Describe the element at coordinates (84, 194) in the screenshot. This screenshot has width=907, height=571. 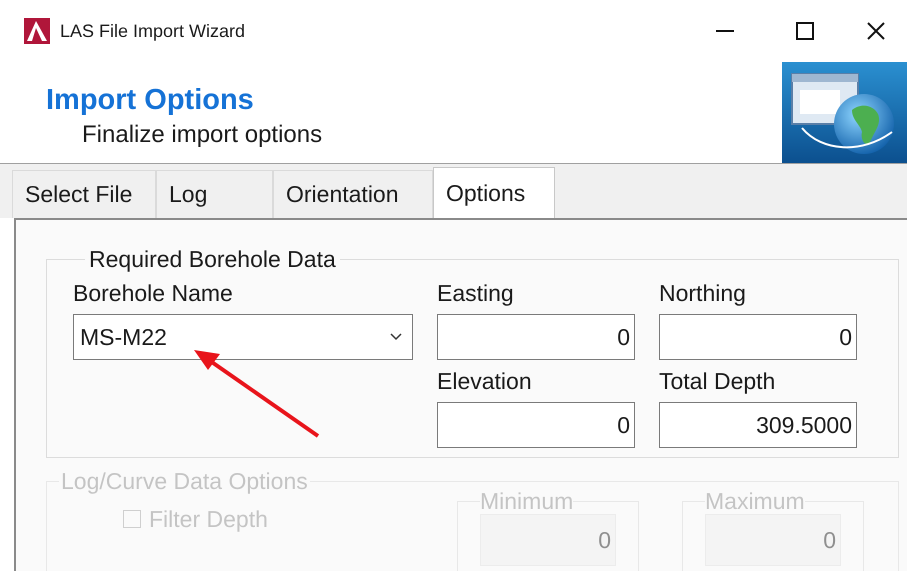
I see `tab: Select File` at that location.